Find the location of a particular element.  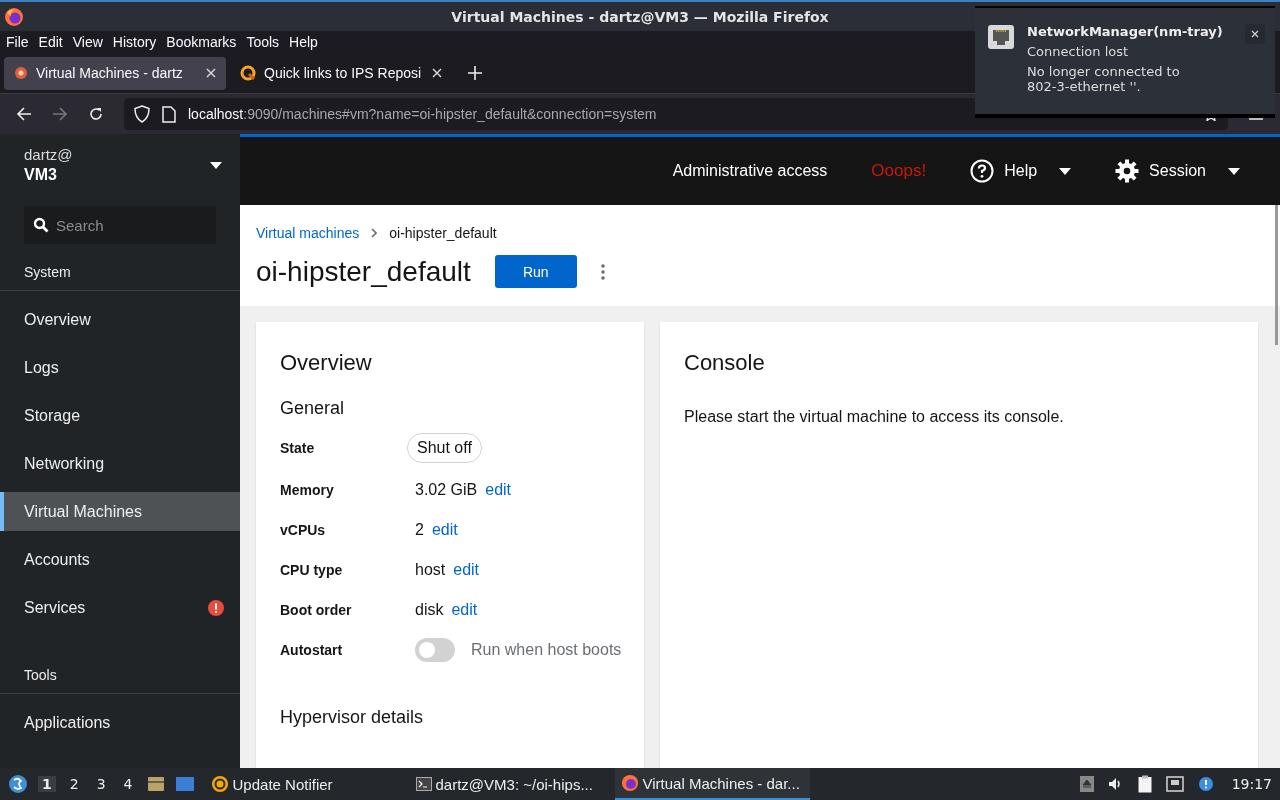

breadcrumb-current: oi-hipster_default is located at coordinates (443, 233).